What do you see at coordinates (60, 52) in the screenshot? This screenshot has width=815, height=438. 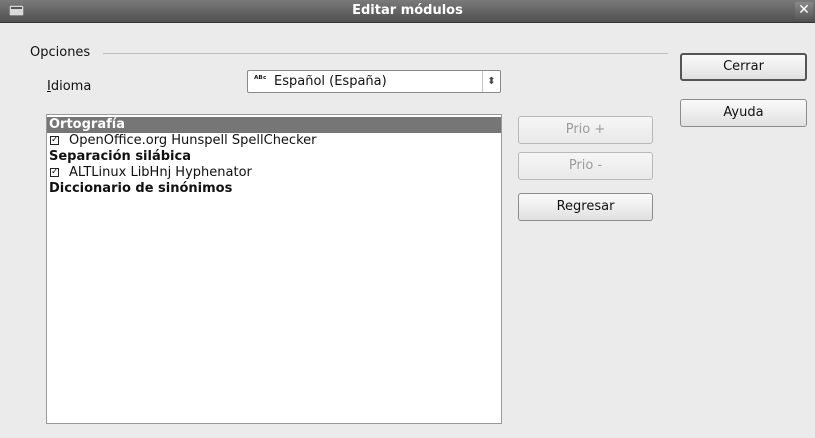 I see `options-legend: Opciones` at bounding box center [60, 52].